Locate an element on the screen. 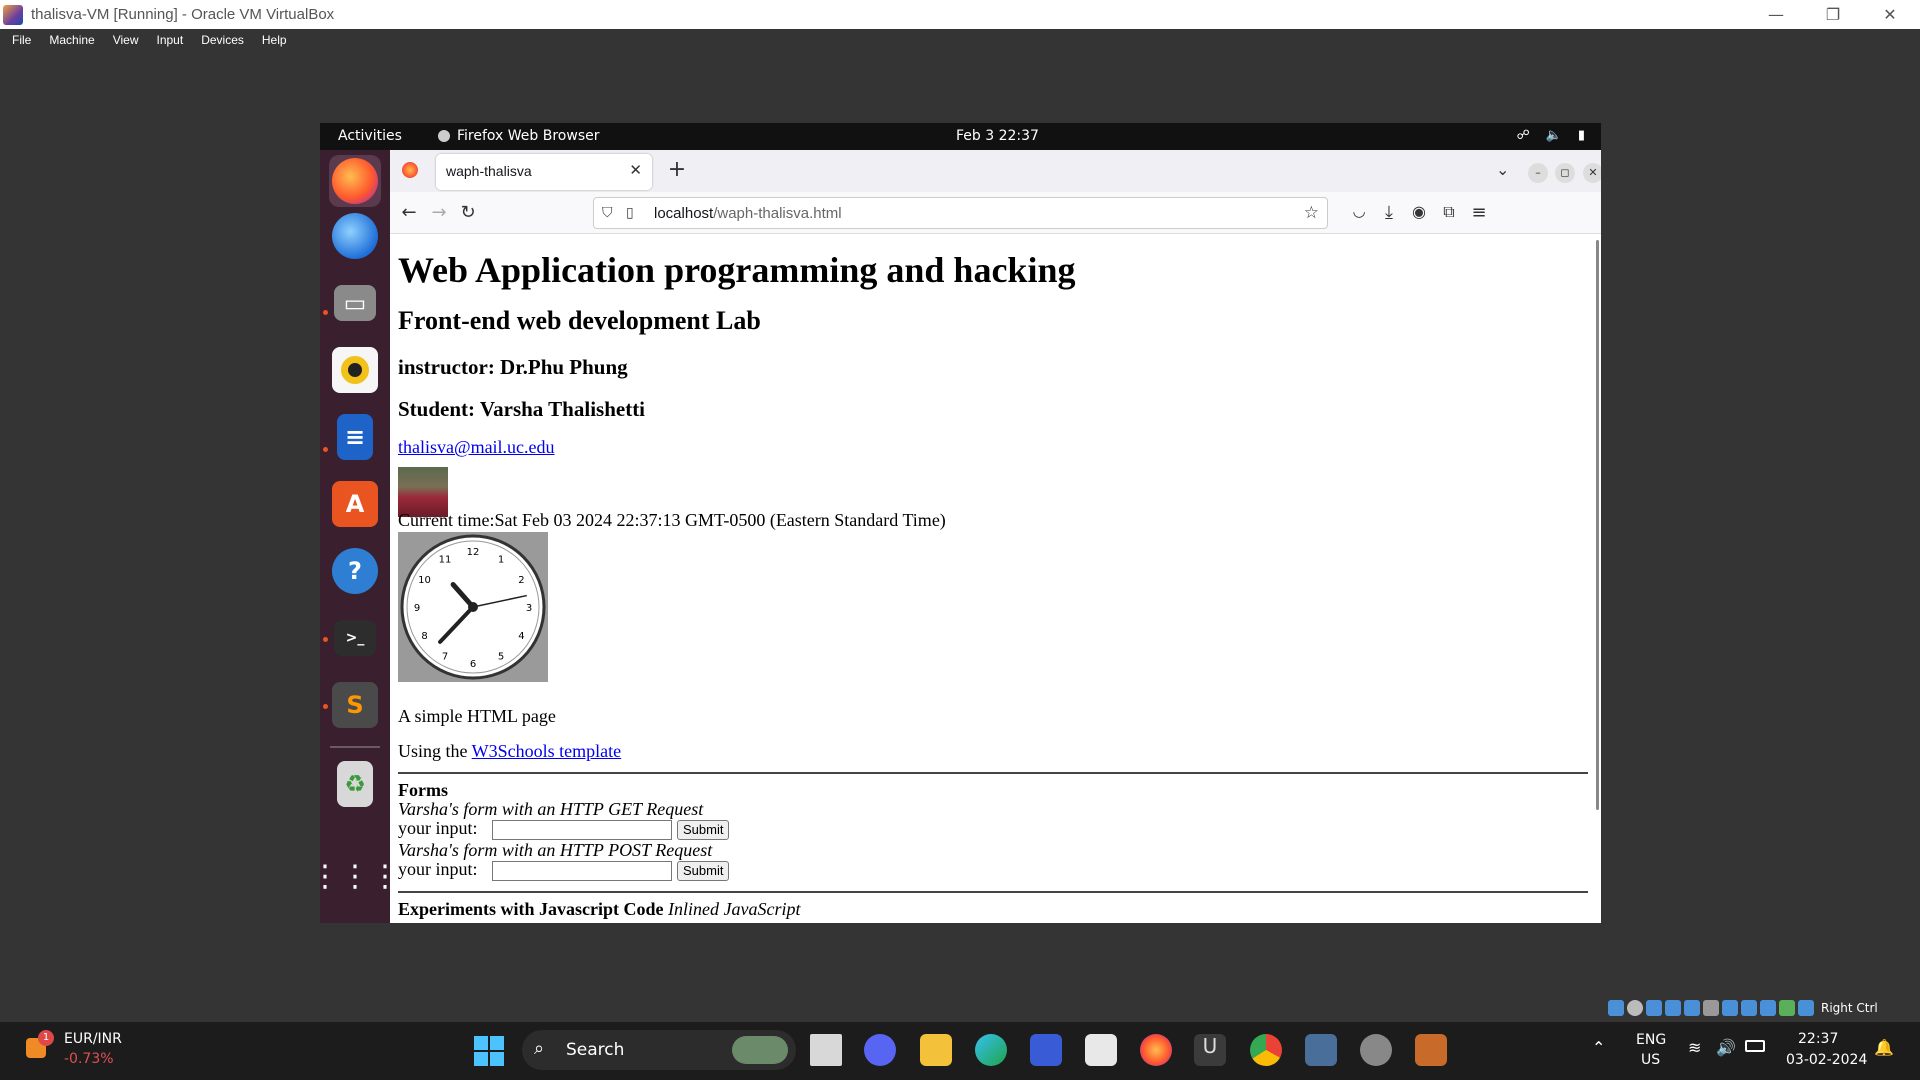  minimize-icon: — is located at coordinates (1776, 14).